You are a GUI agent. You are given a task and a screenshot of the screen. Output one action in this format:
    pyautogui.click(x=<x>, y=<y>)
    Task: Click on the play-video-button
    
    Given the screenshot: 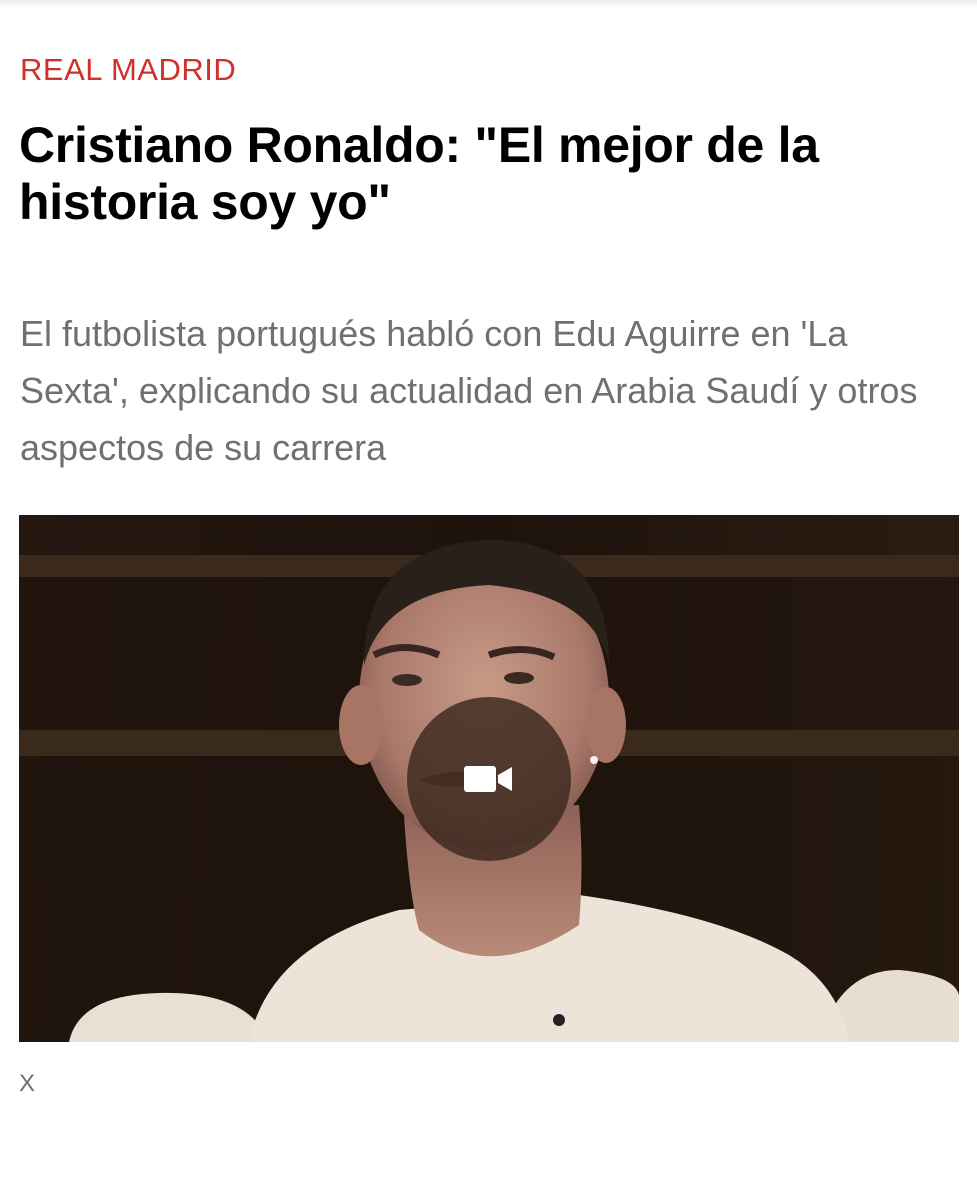 What is the action you would take?
    pyautogui.click(x=489, y=779)
    